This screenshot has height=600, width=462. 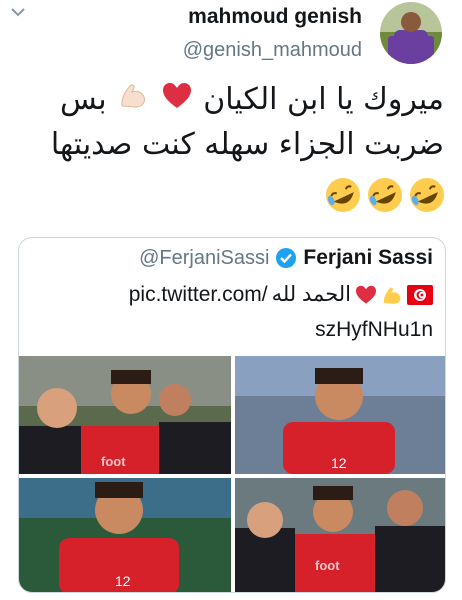 I want to click on laugh-emoji-row, so click(x=385, y=195).